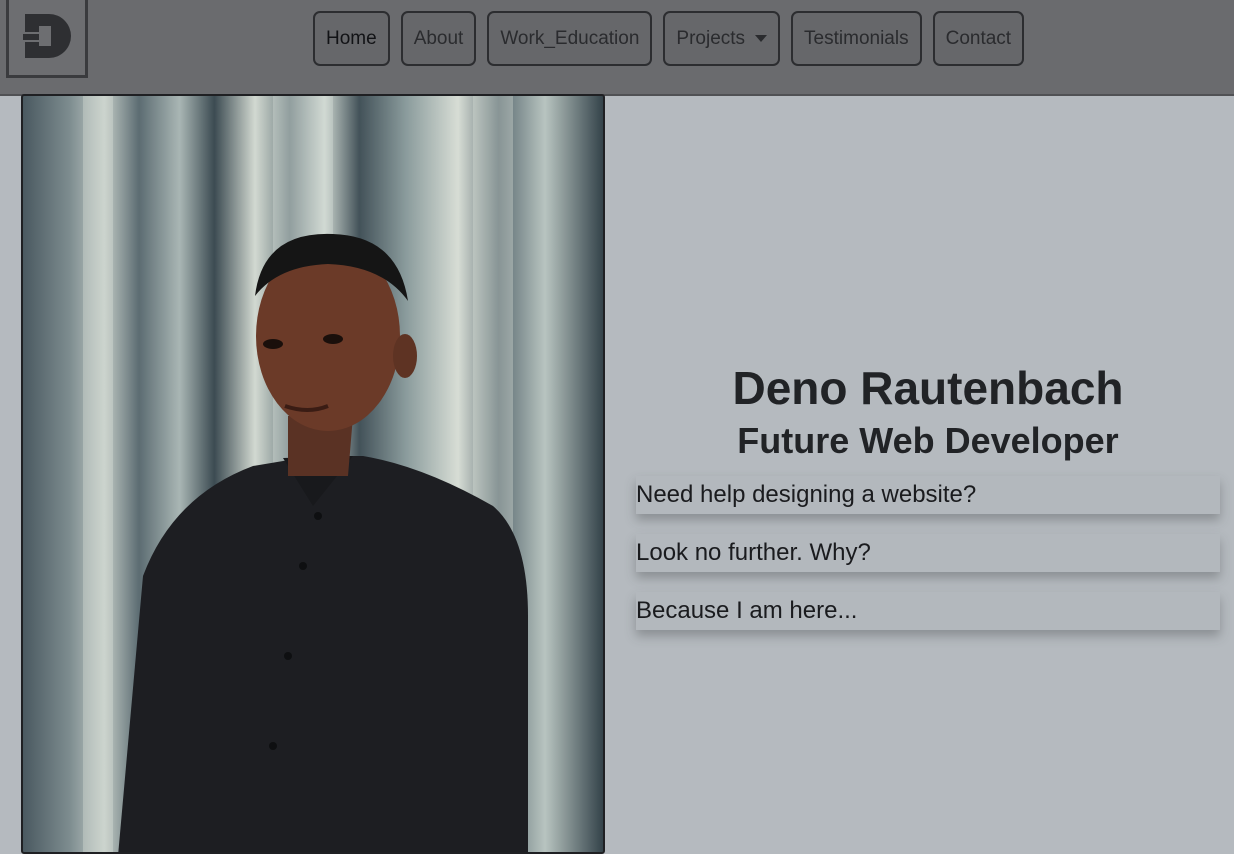 This screenshot has height=854, width=1234. What do you see at coordinates (761, 38) in the screenshot?
I see `caret-down-icon` at bounding box center [761, 38].